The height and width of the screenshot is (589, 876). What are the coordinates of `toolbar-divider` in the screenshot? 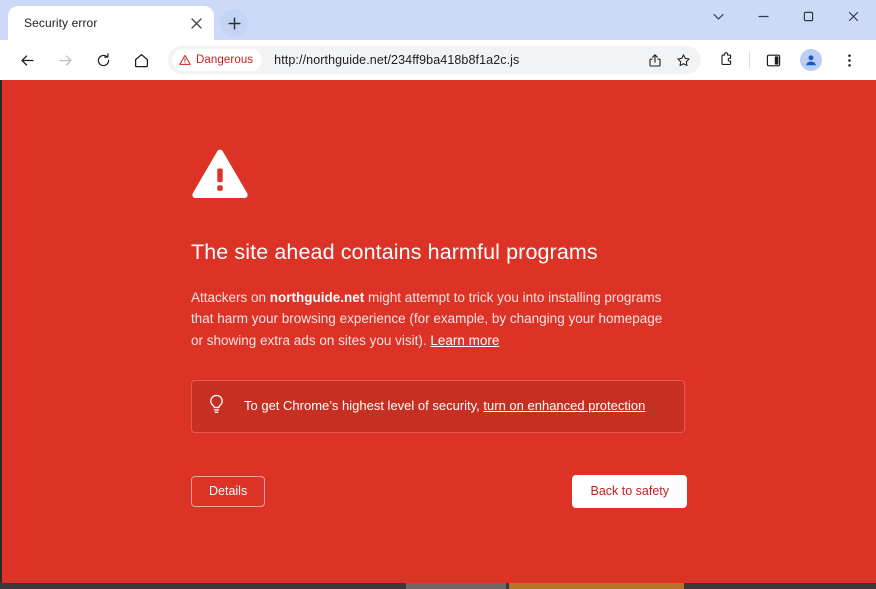 It's located at (749, 60).